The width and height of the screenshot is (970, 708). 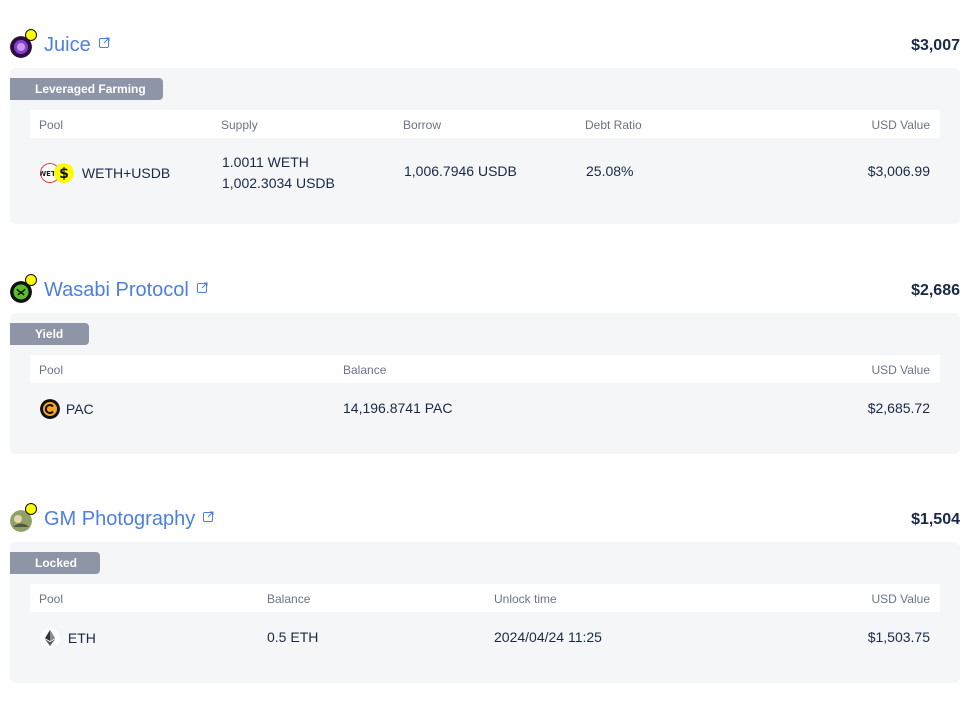 I want to click on usd-value-cell: $3,006.99, so click(x=898, y=171).